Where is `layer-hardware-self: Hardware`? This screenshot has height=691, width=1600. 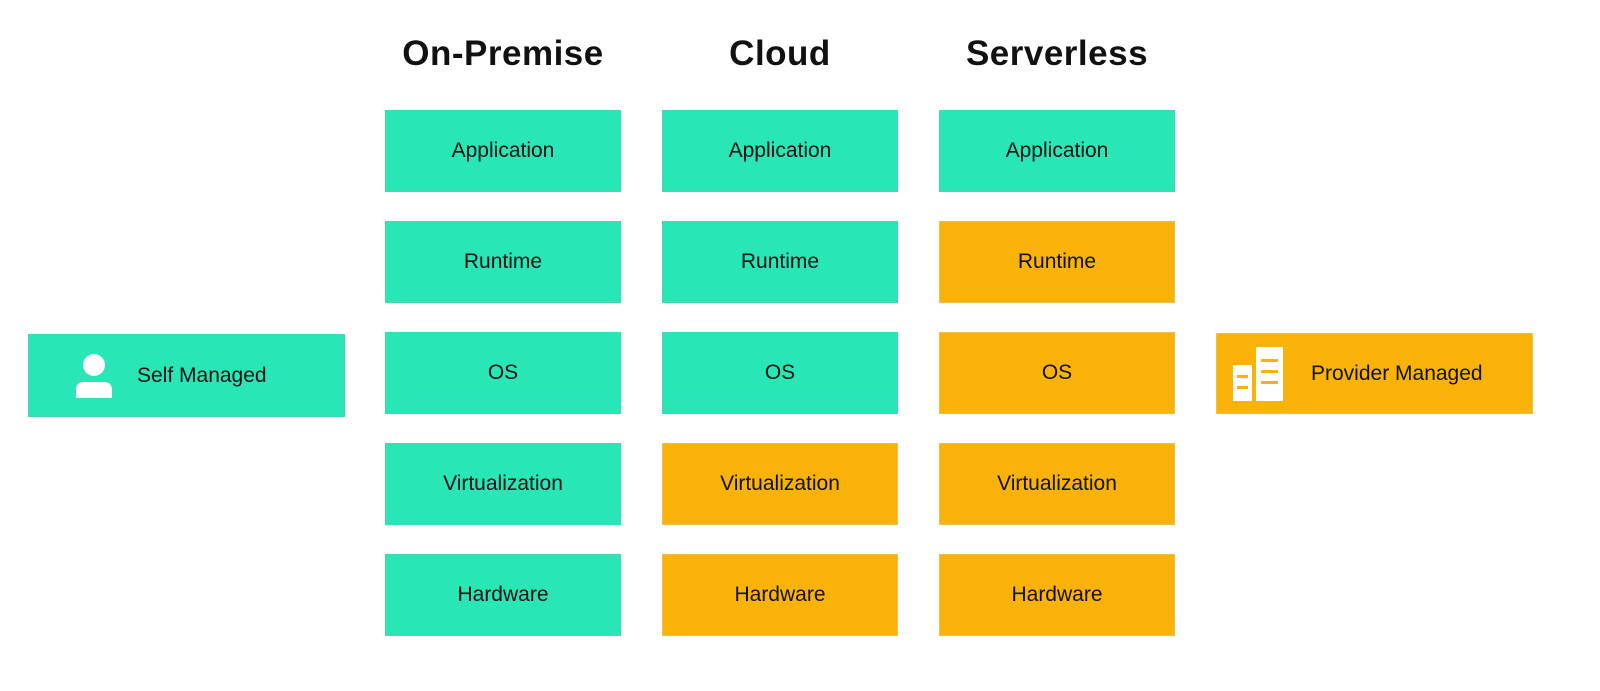 layer-hardware-self: Hardware is located at coordinates (503, 595).